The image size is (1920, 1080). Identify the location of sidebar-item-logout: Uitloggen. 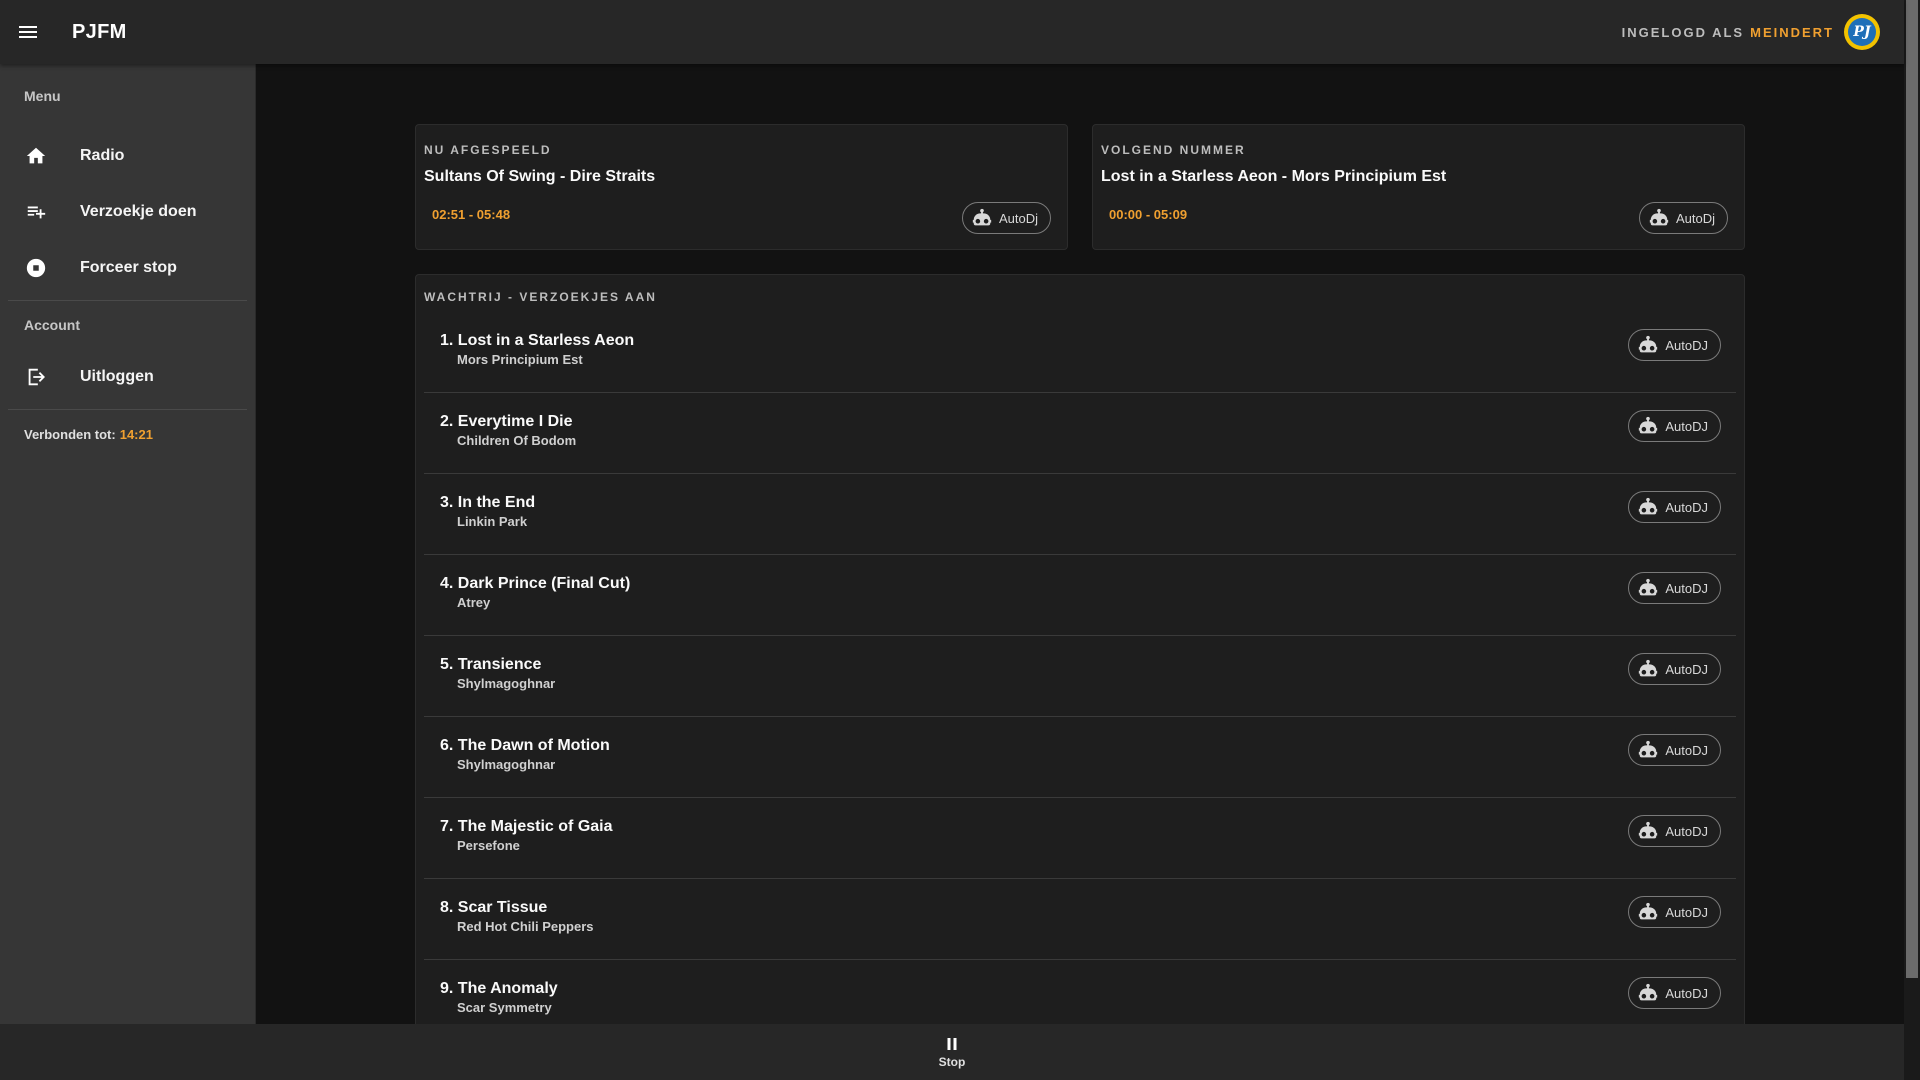
(127, 377).